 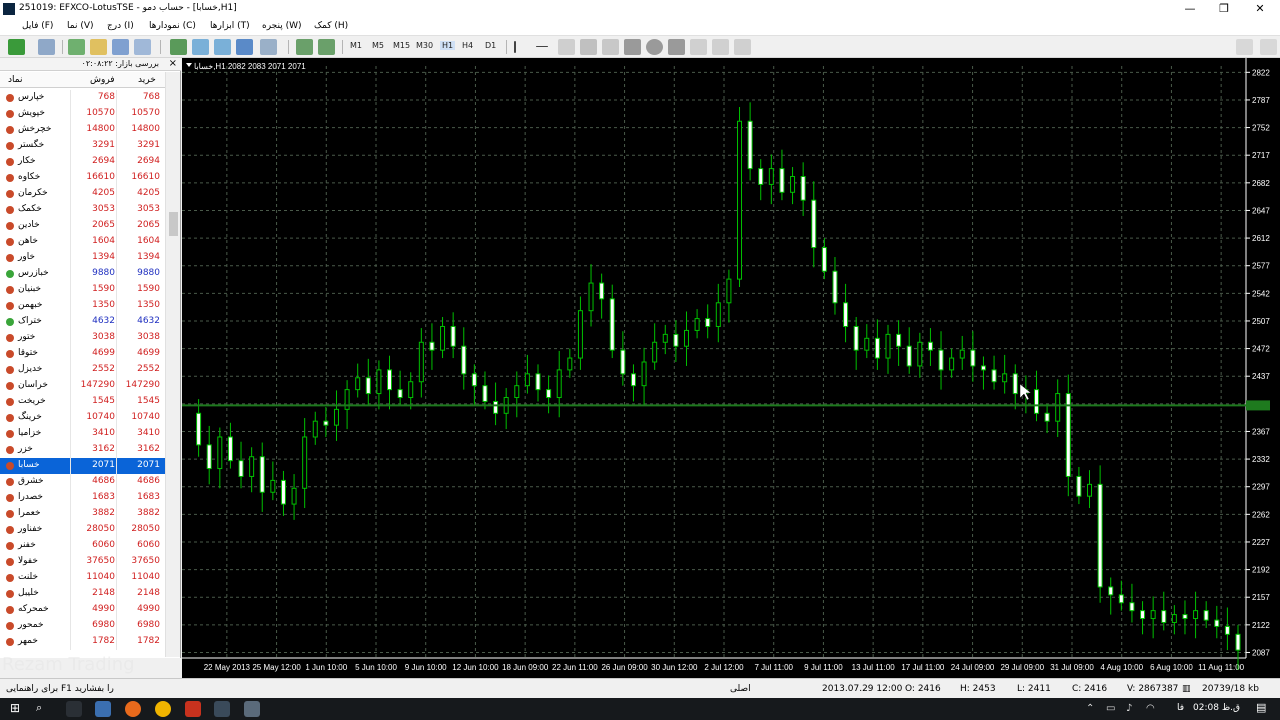 I want to click on navigator-icon, so click(x=98, y=47).